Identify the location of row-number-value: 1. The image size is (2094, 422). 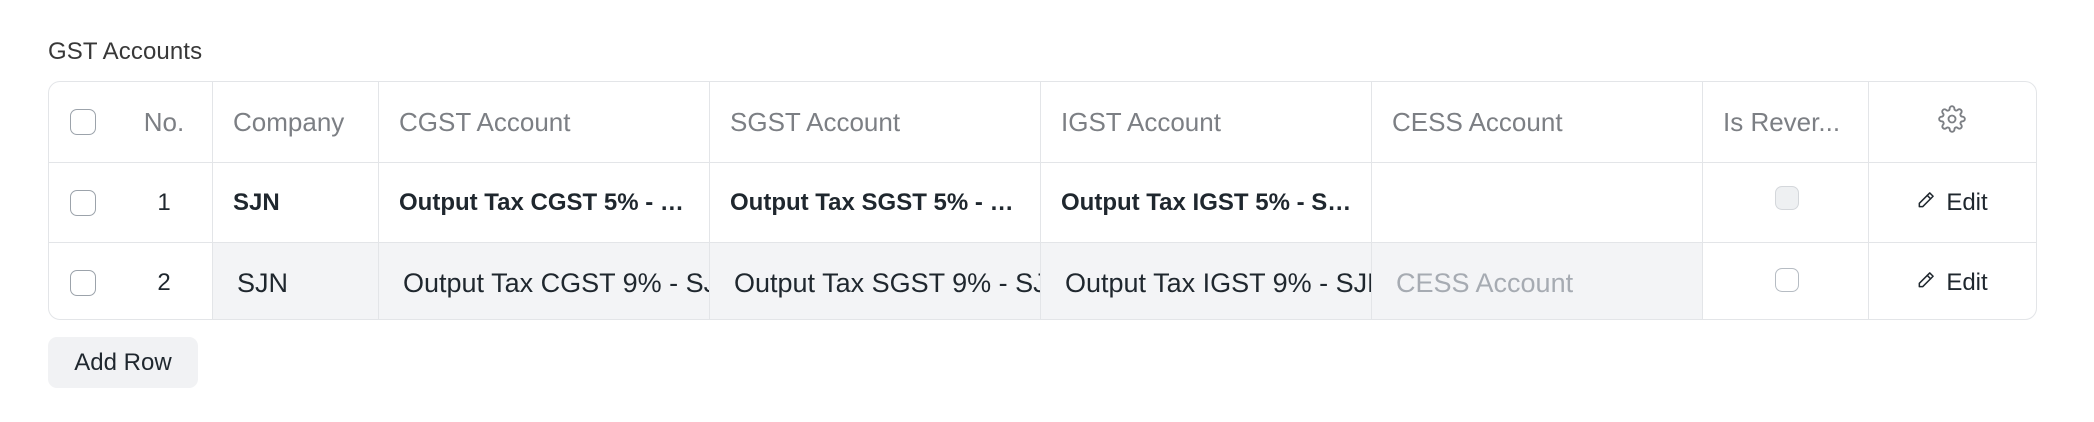
(164, 202).